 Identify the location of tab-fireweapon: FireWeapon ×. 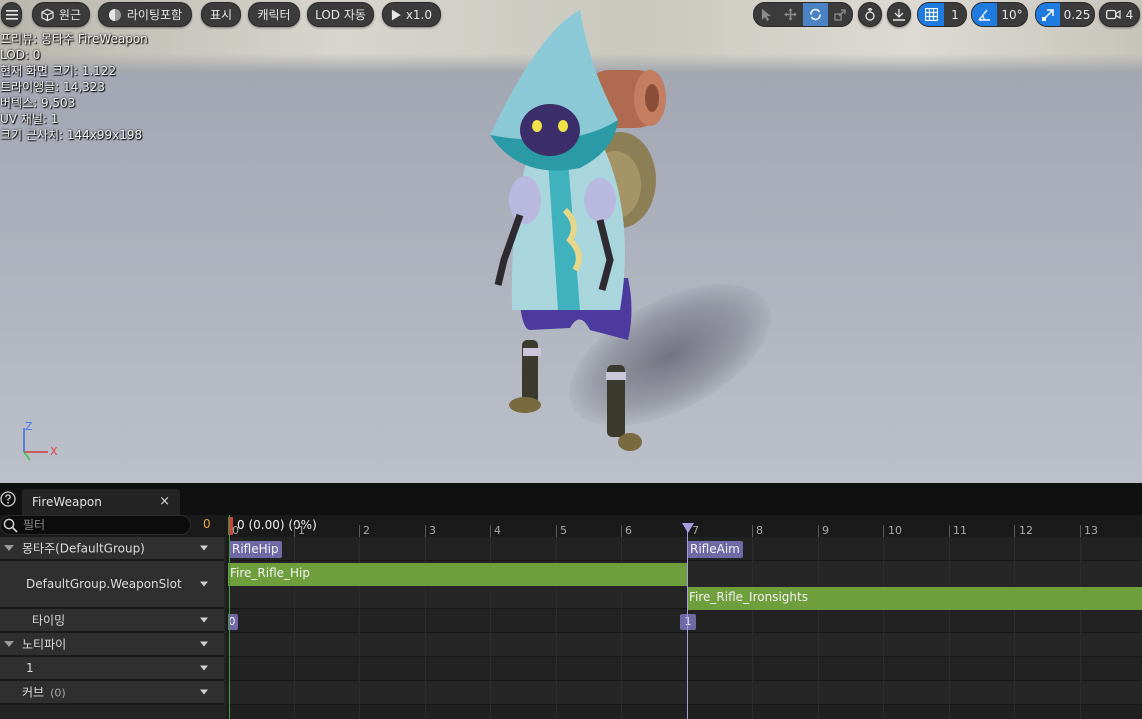
(101, 502).